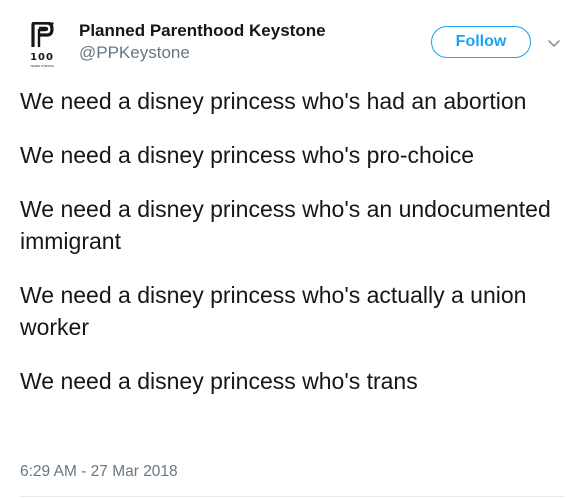 This screenshot has width=577, height=499. I want to click on tweet-line: We need a disney princess who's trans, so click(219, 381).